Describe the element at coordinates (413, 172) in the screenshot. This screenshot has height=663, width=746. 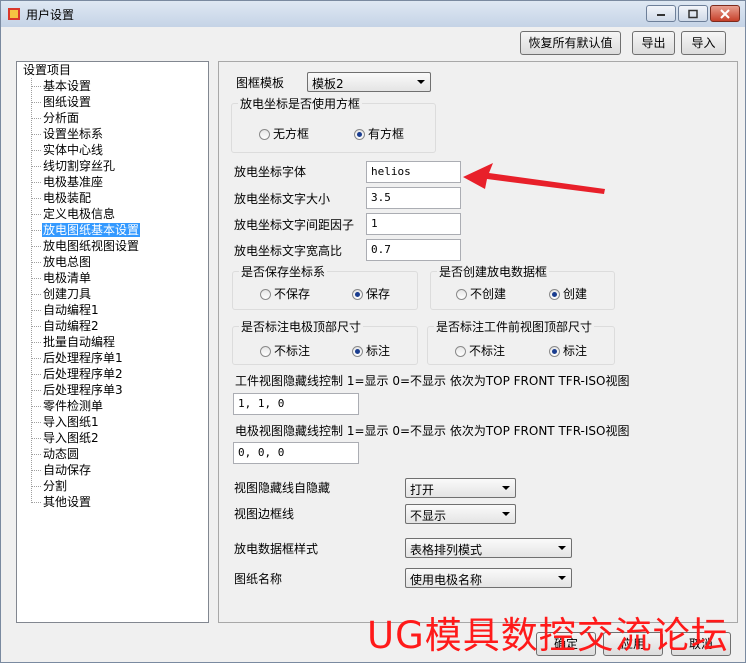
I see `coord-font-input: helios` at that location.